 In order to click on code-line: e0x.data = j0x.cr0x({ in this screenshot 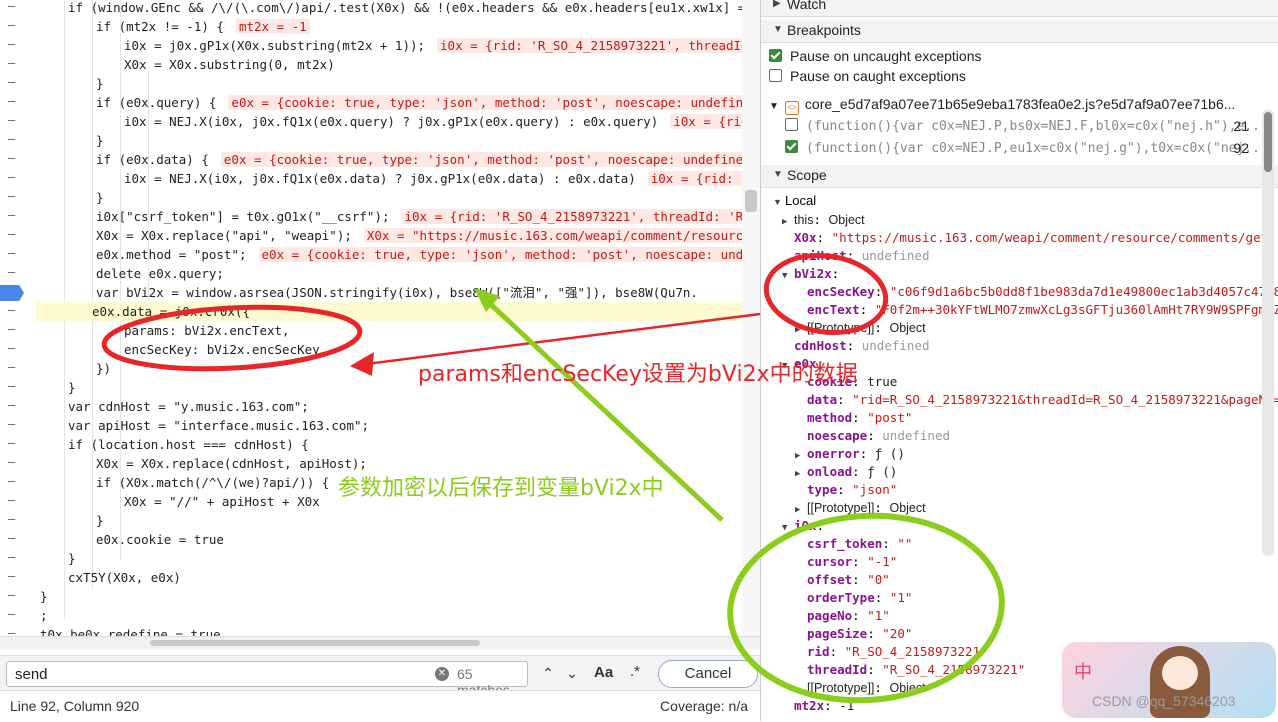, I will do `click(398, 311)`.